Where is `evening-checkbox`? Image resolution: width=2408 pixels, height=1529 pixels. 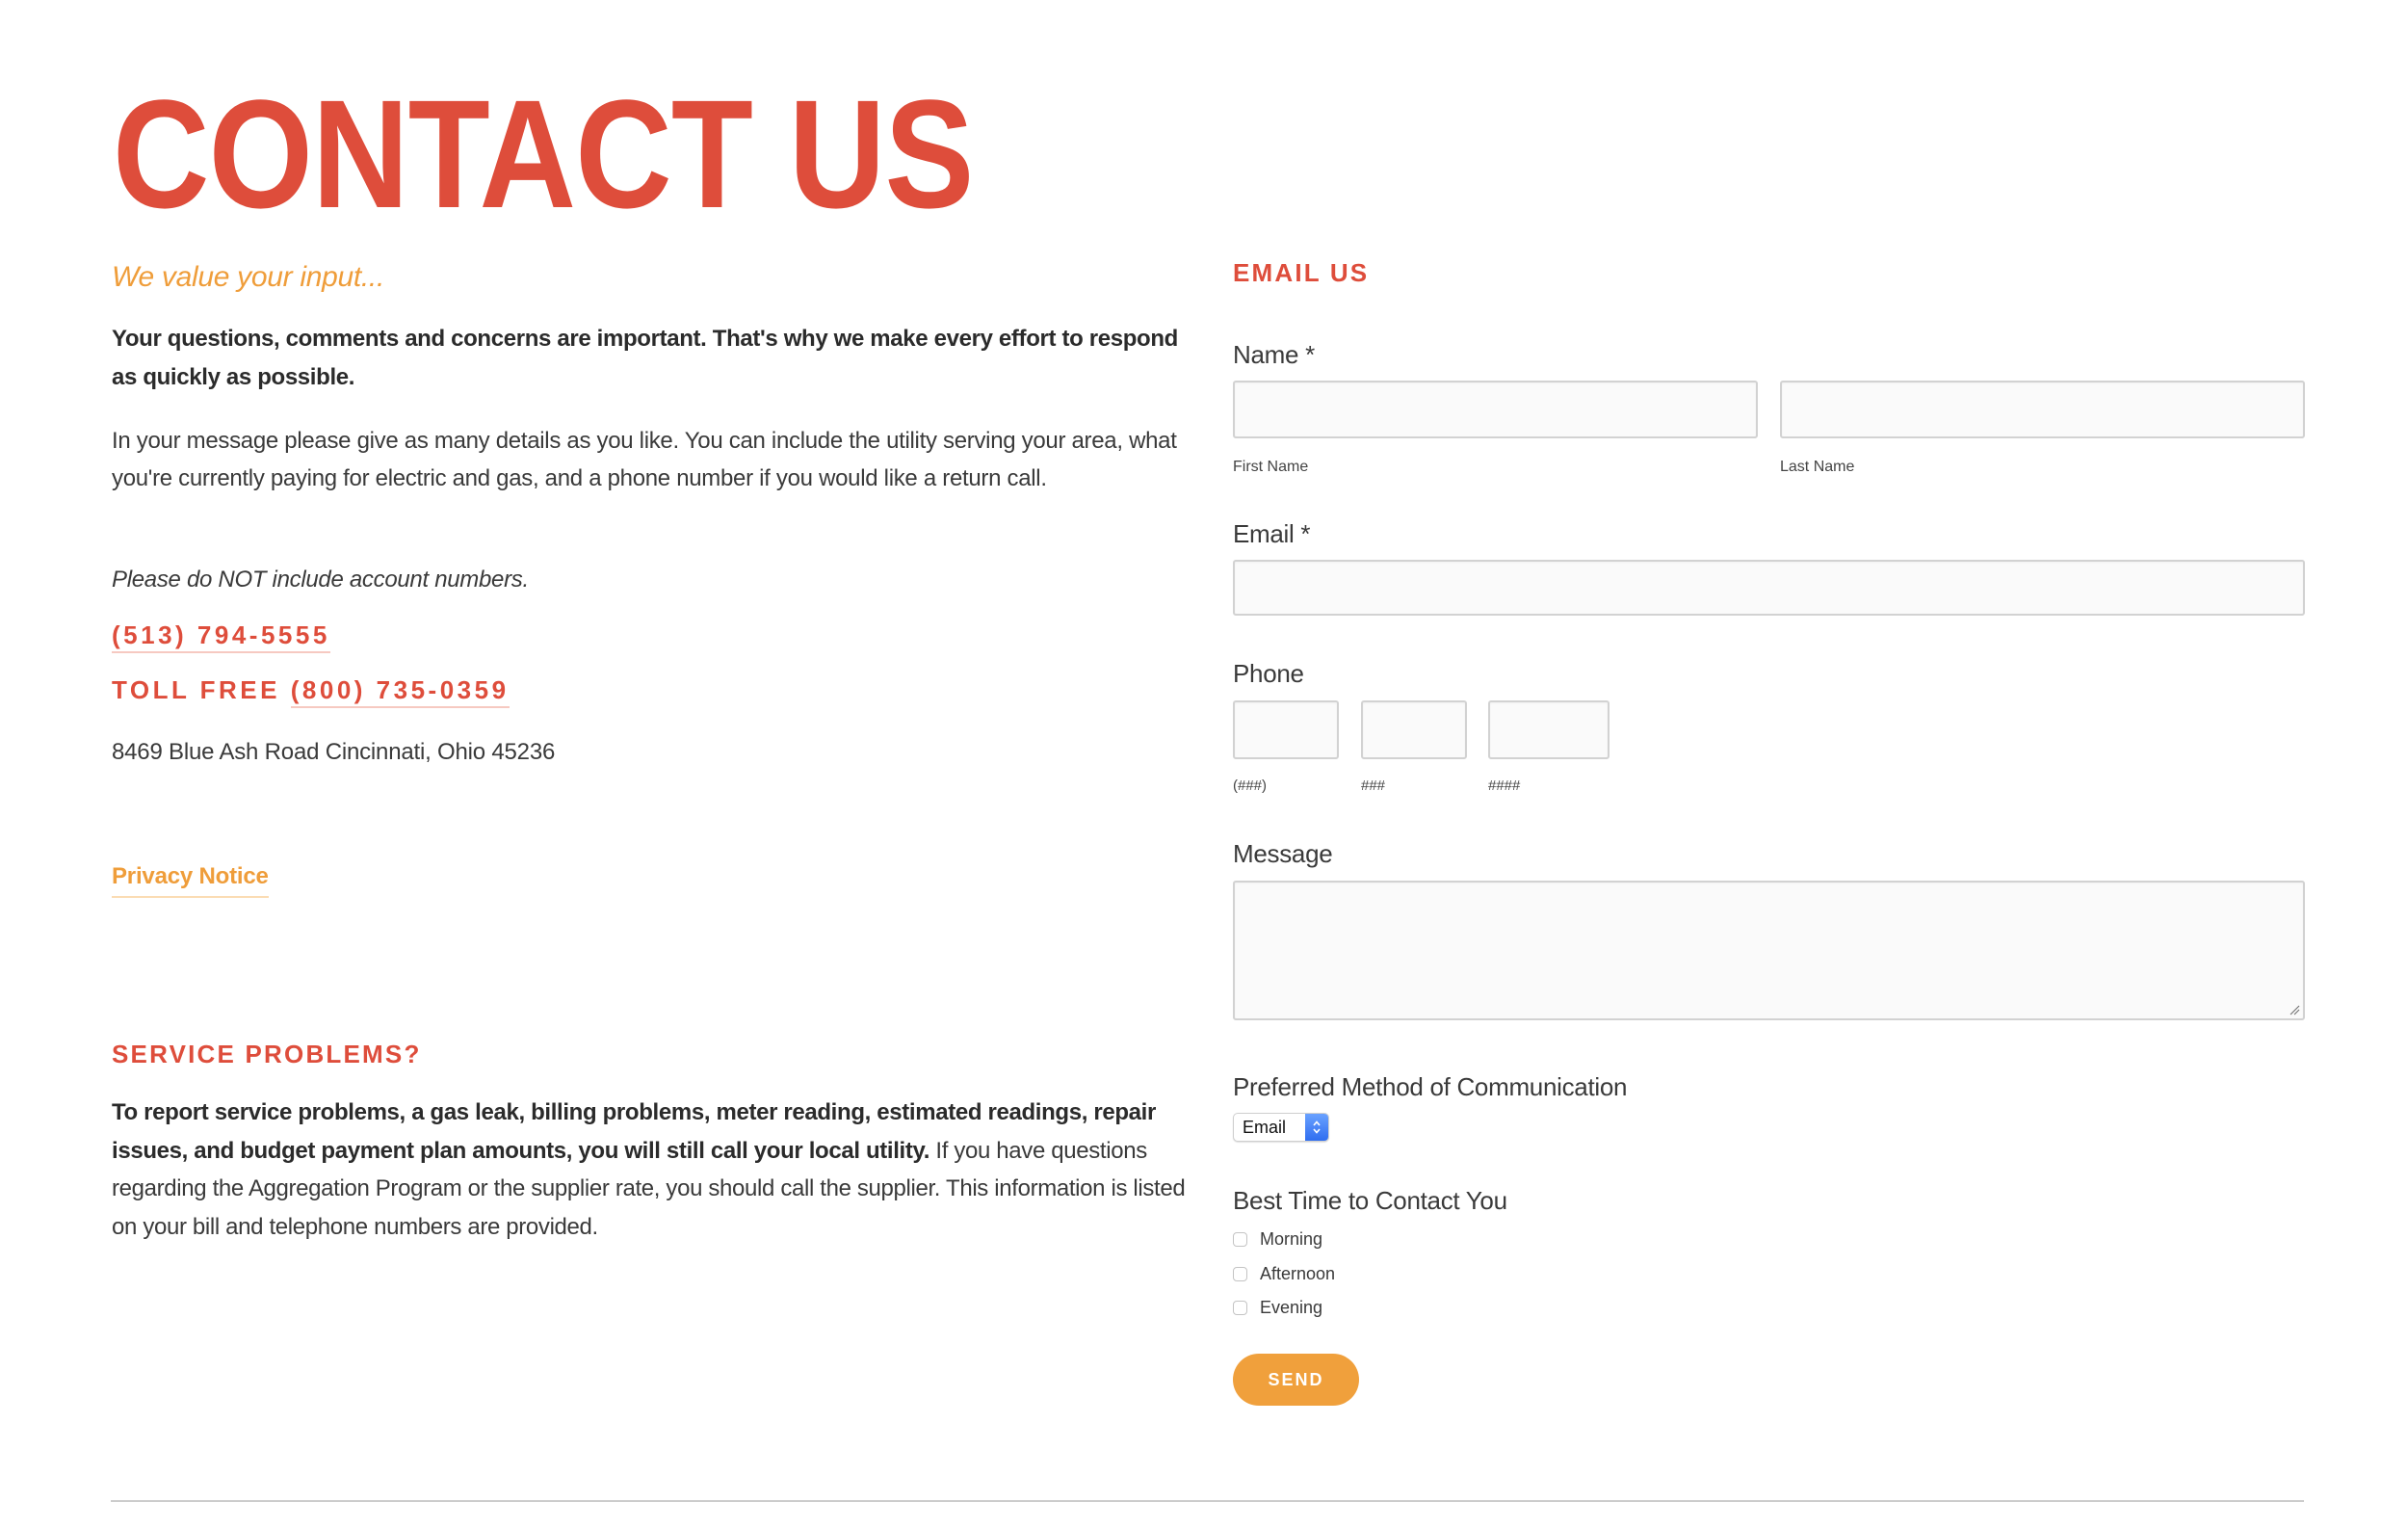
evening-checkbox is located at coordinates (1240, 1308).